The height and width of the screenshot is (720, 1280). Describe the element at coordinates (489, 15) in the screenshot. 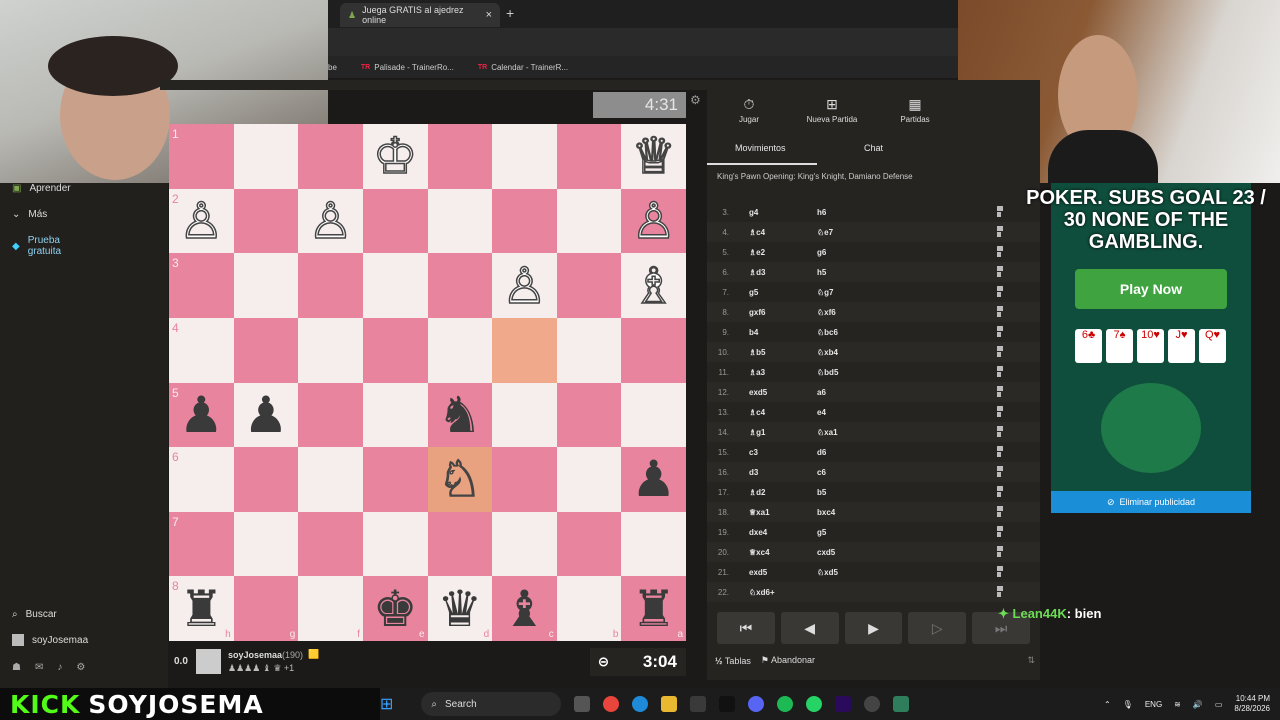

I see `close-tab-icon: ×` at that location.